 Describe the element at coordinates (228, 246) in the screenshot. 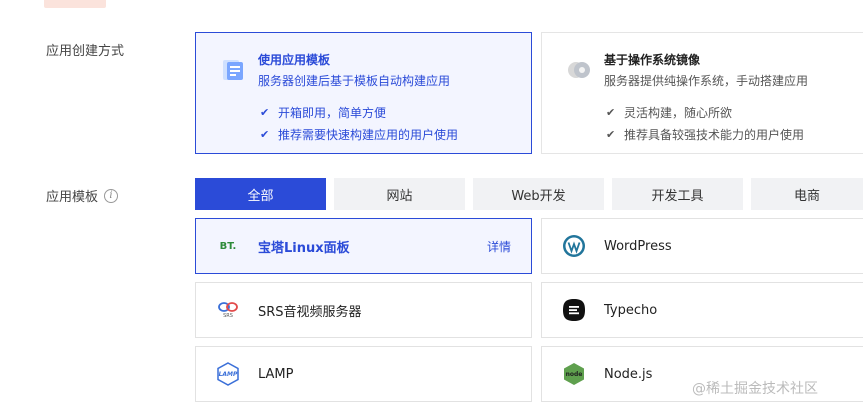

I see `bt-panel-icon: BT.` at that location.